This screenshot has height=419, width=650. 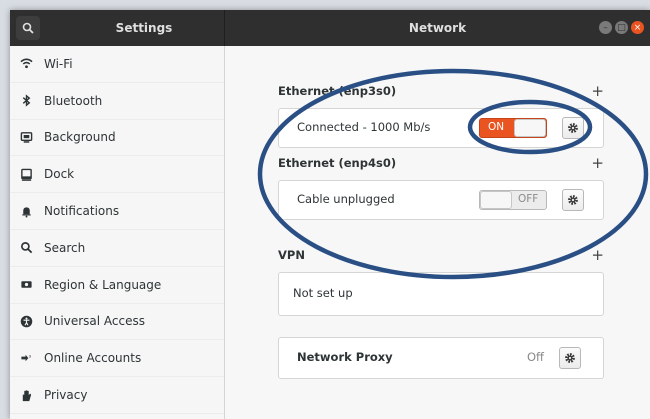 I want to click on search-button, so click(x=28, y=28).